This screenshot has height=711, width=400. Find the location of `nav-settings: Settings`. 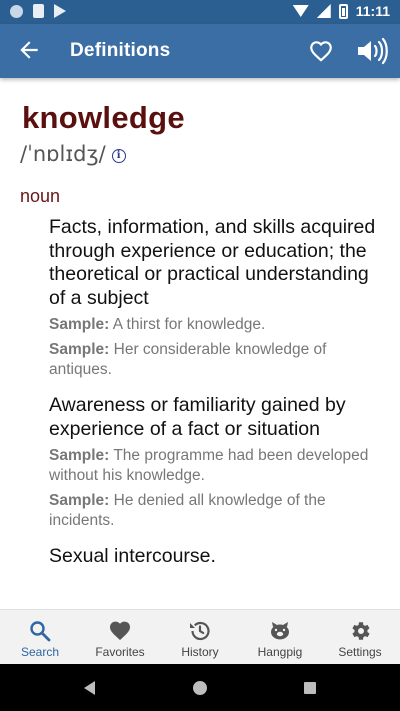

nav-settings: Settings is located at coordinates (360, 637).